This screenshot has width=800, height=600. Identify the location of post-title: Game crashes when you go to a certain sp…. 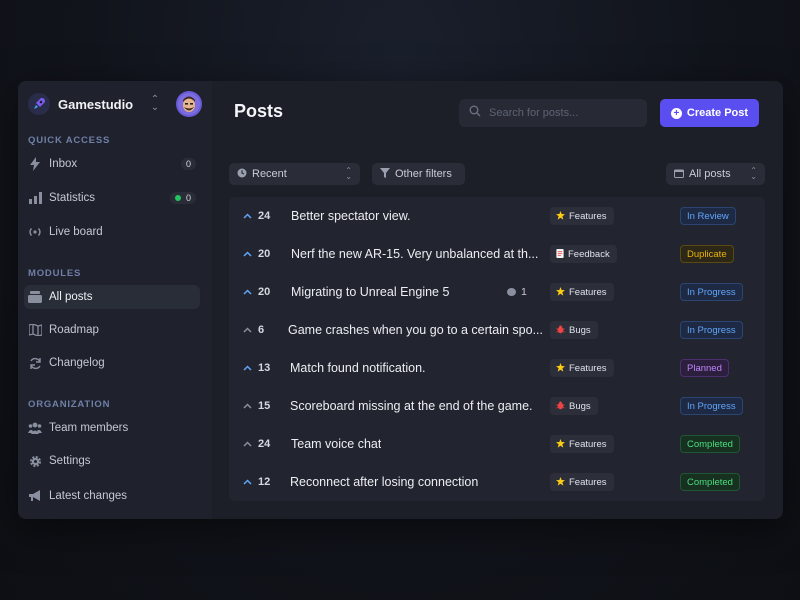
(415, 330).